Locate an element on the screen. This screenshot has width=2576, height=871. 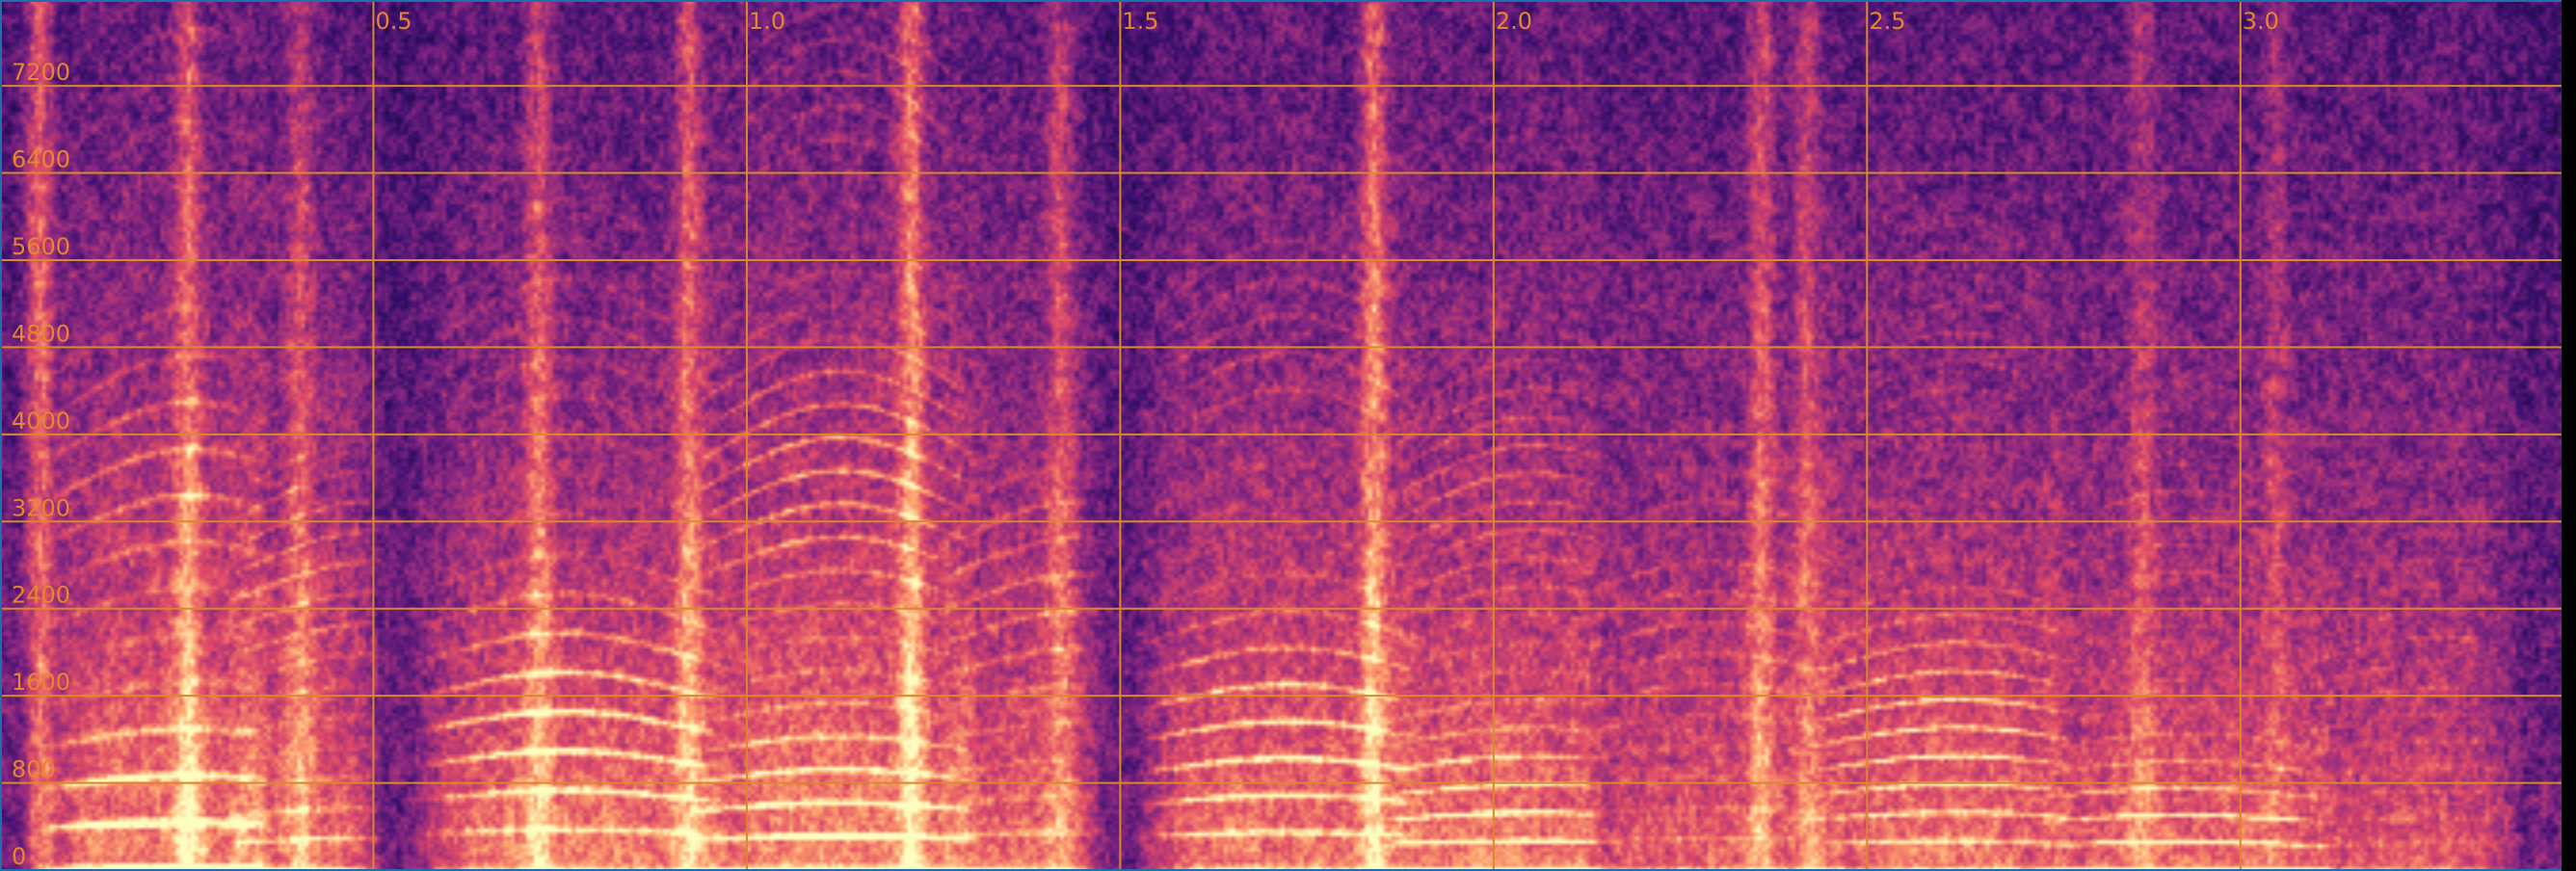
x-tick-label: 3.0 is located at coordinates (2261, 21).